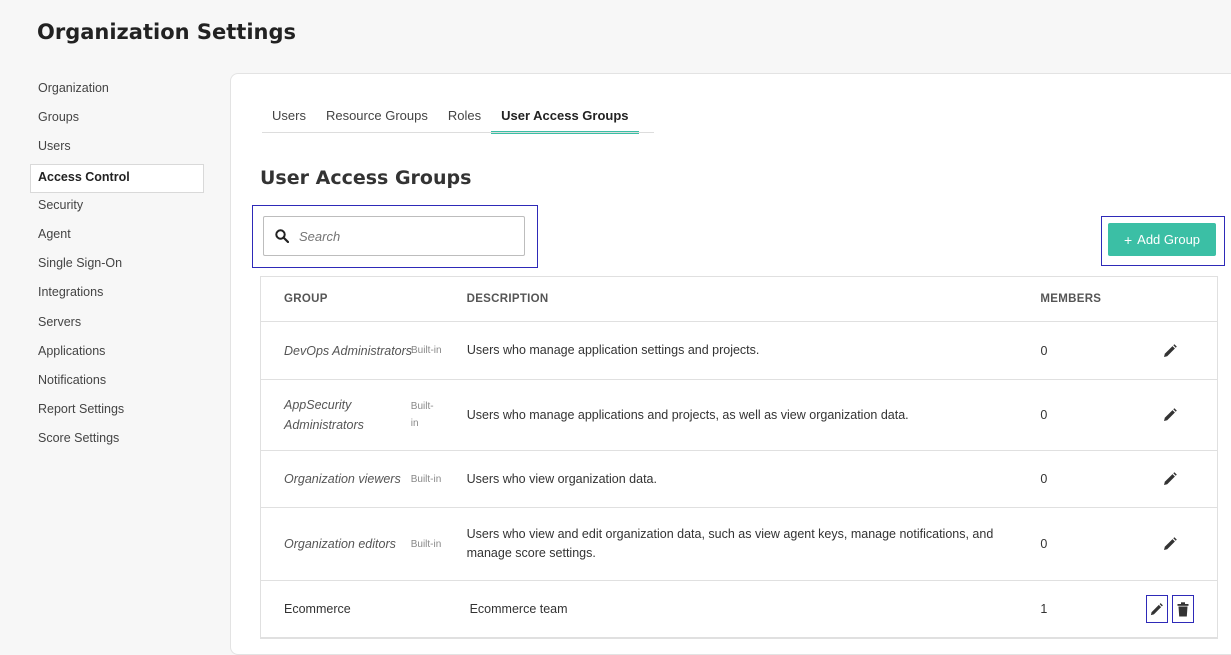 The image size is (1231, 655). Describe the element at coordinates (117, 178) in the screenshot. I see `sidebar-item-access-control: Access Control` at that location.